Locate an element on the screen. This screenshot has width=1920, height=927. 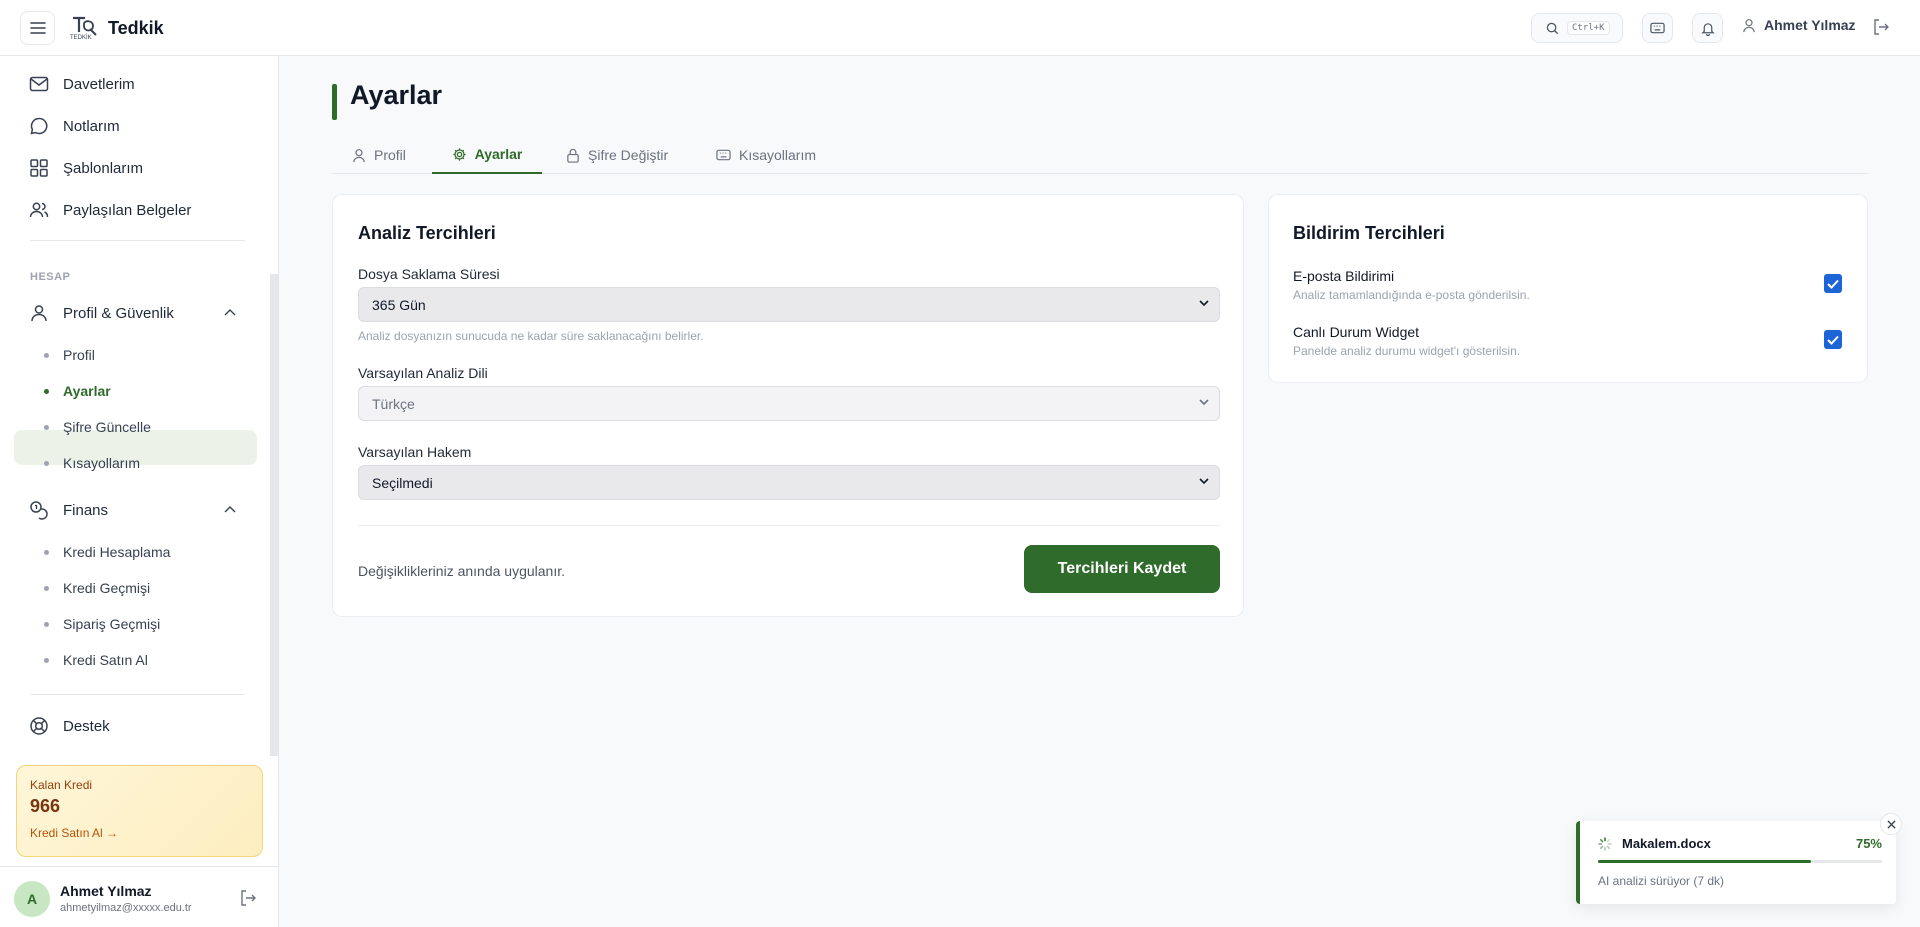
tab-settings: Ayarlar is located at coordinates (487, 155).